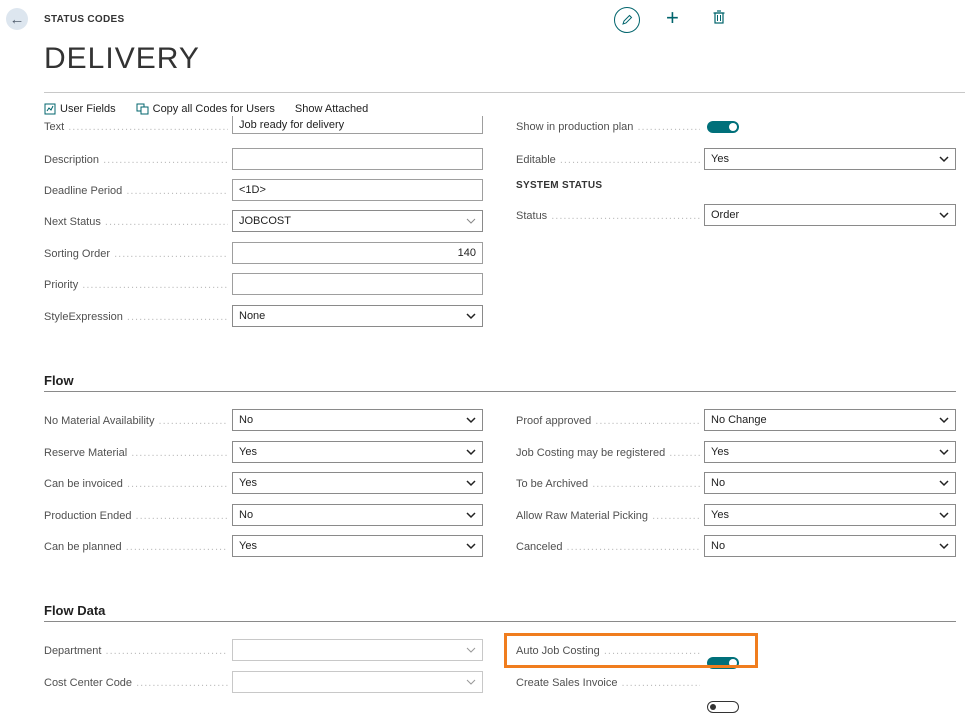 Image resolution: width=965 pixels, height=713 pixels. Describe the element at coordinates (608, 684) in the screenshot. I see `create-sales-invoice-label: Create Sales Invoice` at that location.